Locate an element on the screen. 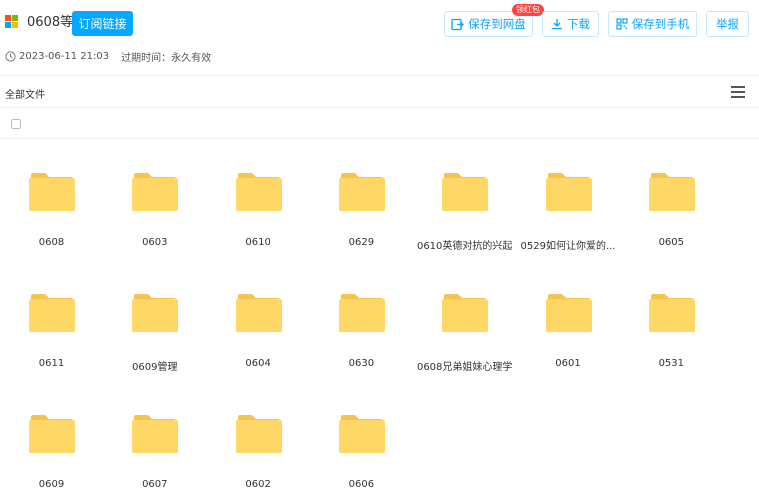 This screenshot has height=500, width=759. file-name: 0603 is located at coordinates (155, 242).